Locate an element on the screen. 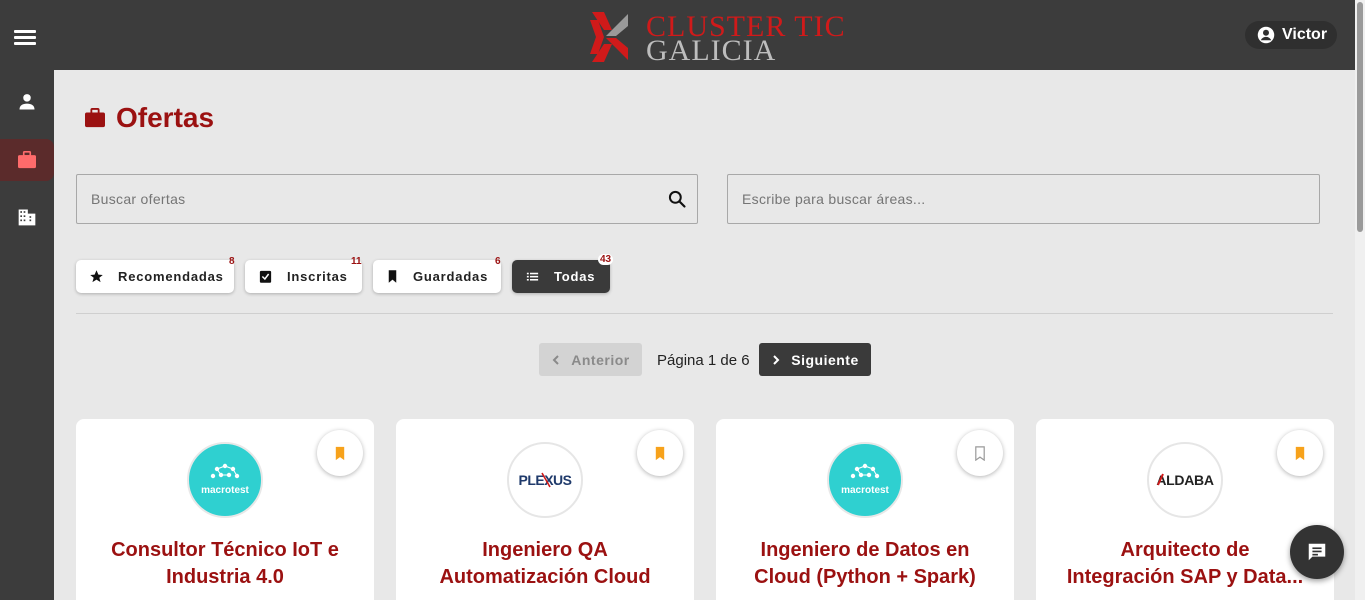 The height and width of the screenshot is (600, 1365). filter-count-badge: 6 is located at coordinates (498, 261).